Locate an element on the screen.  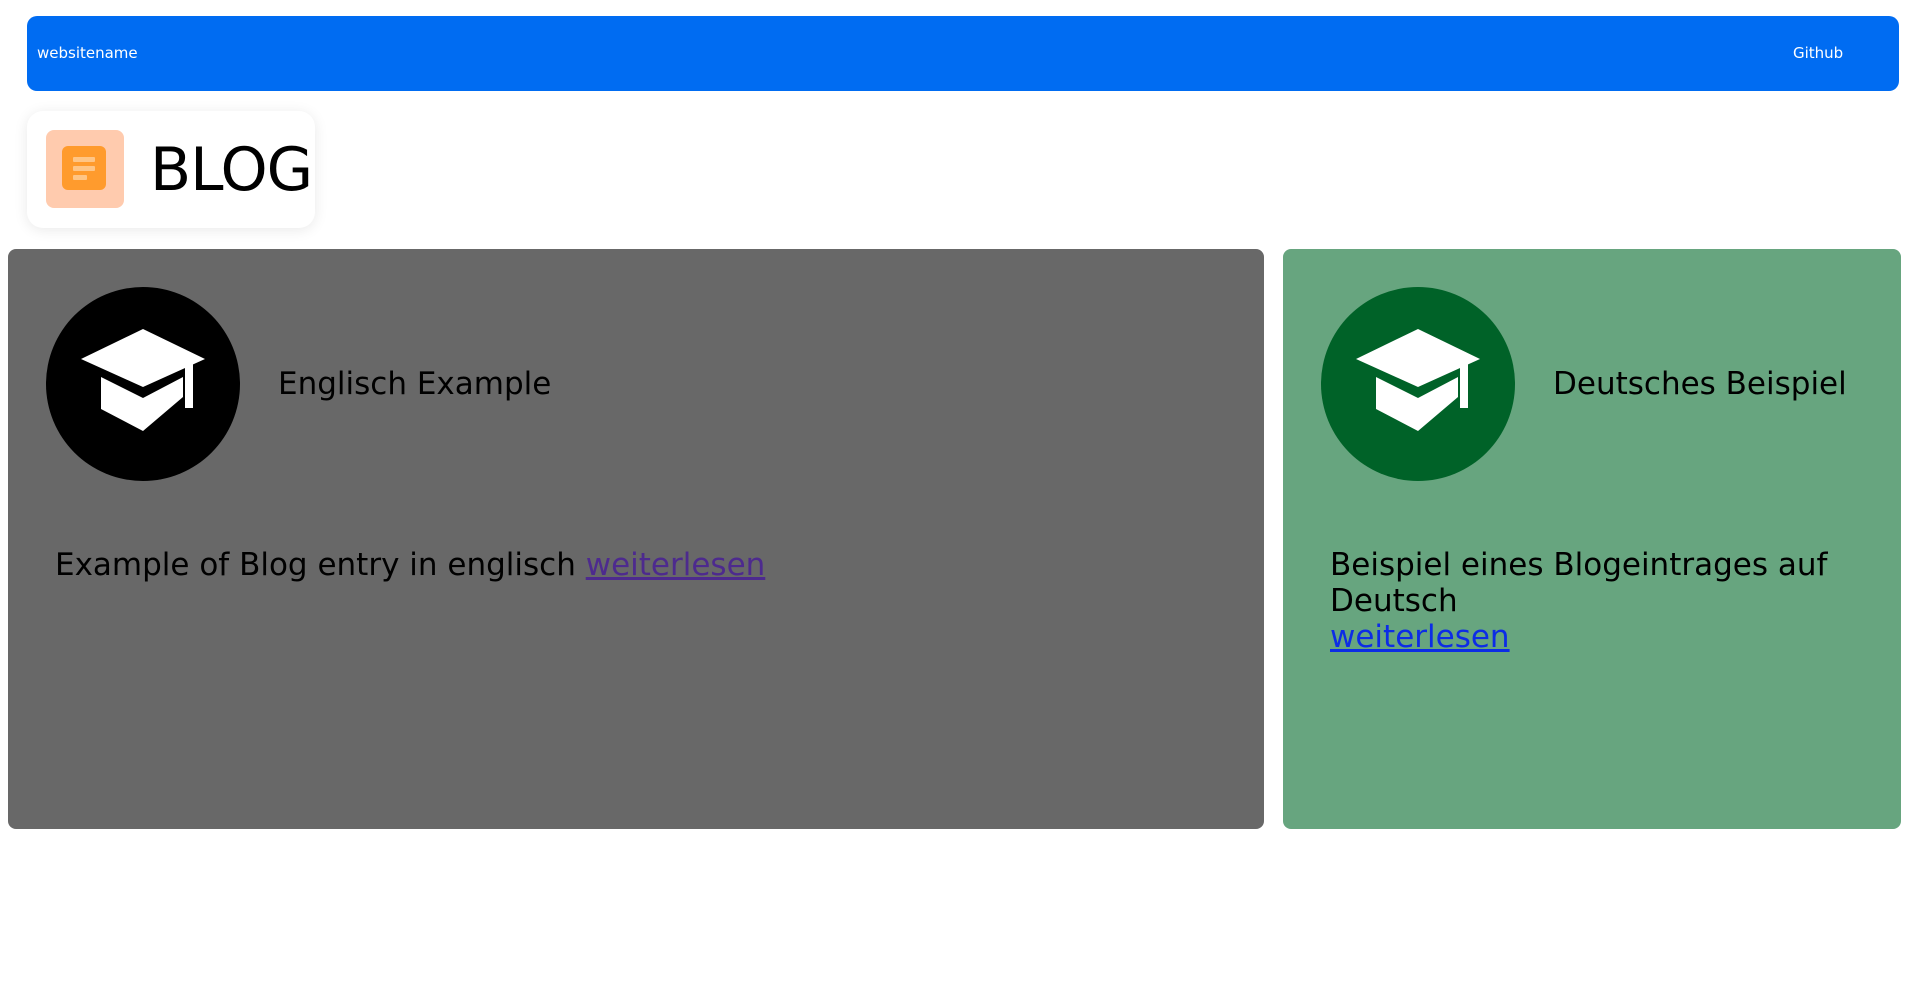
document-icon is located at coordinates (85, 169).